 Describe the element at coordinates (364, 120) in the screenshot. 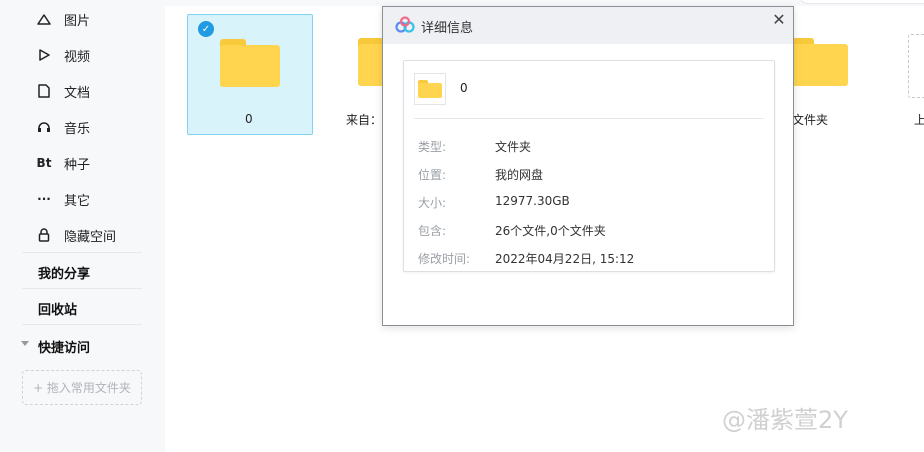

I see `file-name: 来自：` at that location.